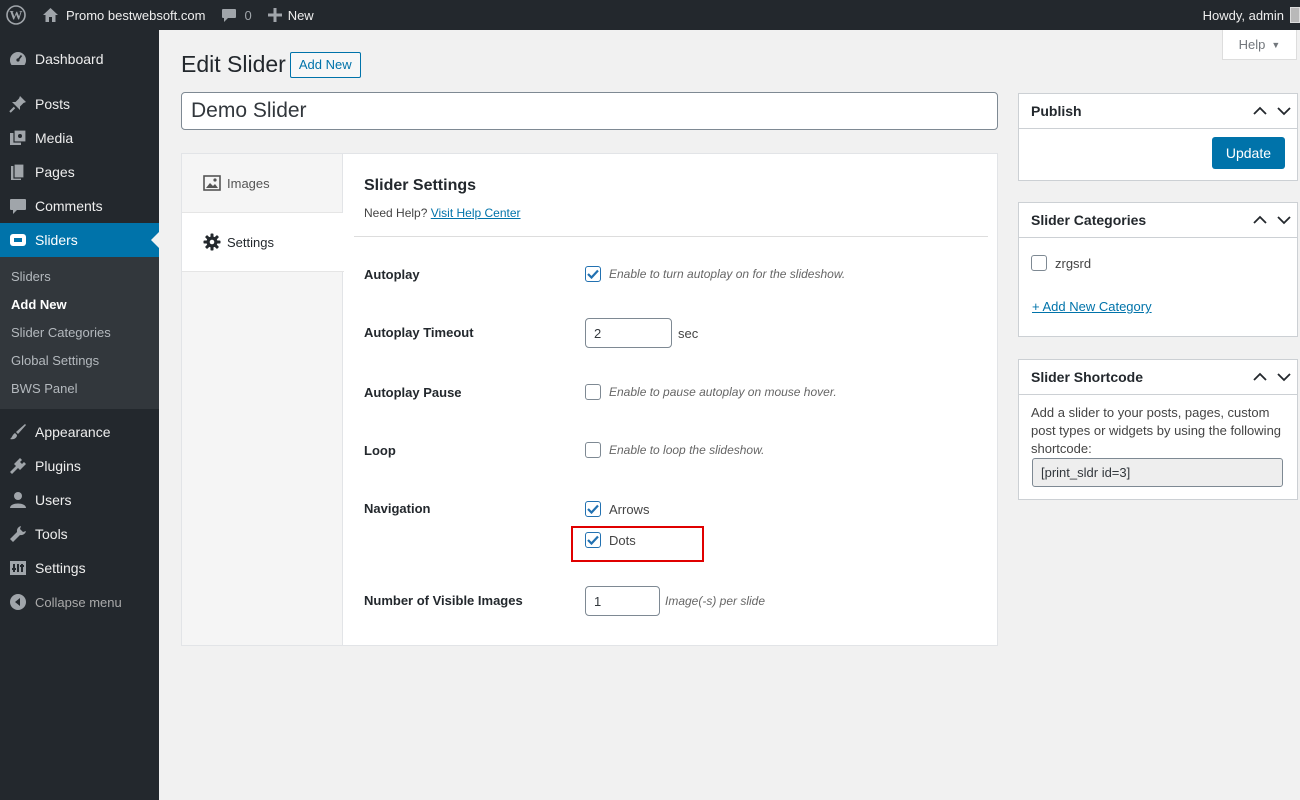 The width and height of the screenshot is (1300, 800). I want to click on autoplay-timeout-input: 2, so click(628, 333).